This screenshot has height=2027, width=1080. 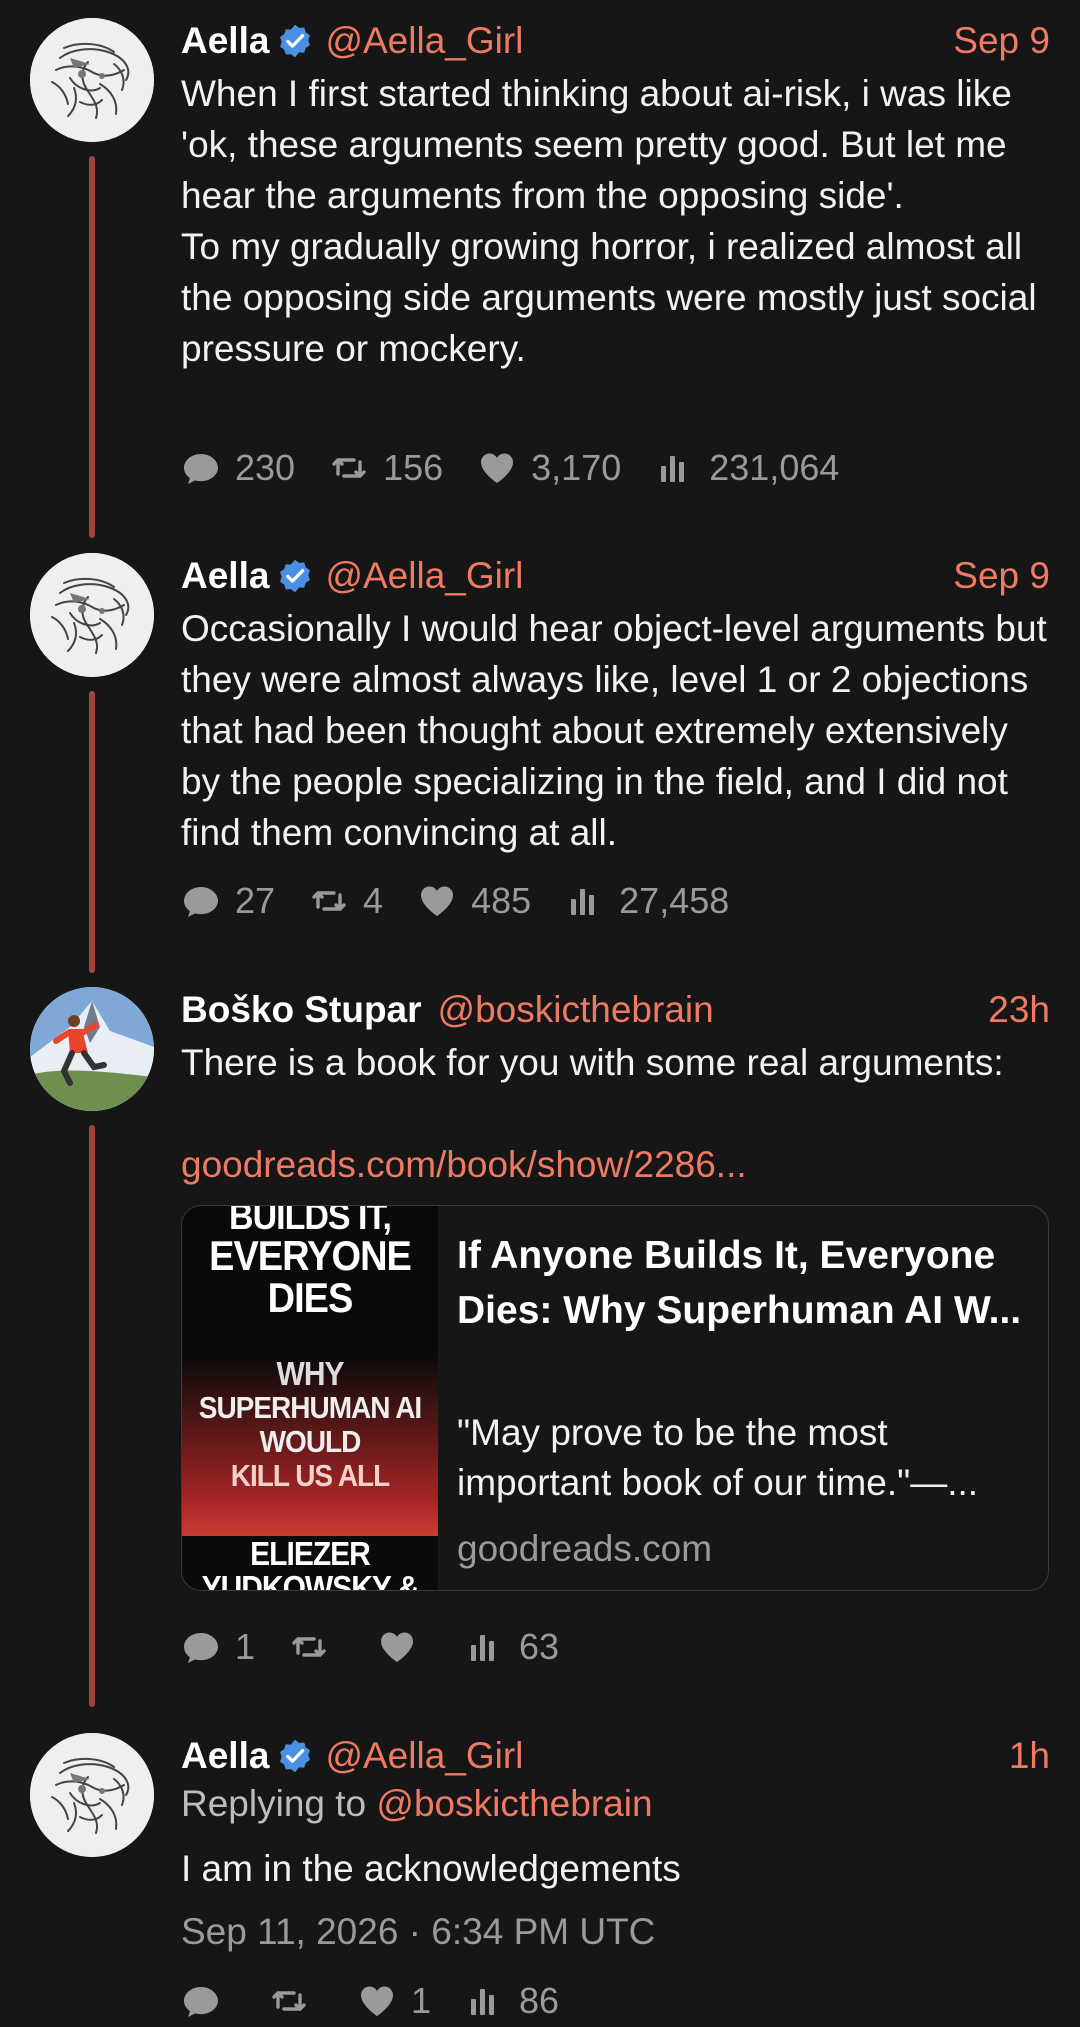 What do you see at coordinates (431, 1868) in the screenshot?
I see `tweet-text: I am in the acknowledgements` at bounding box center [431, 1868].